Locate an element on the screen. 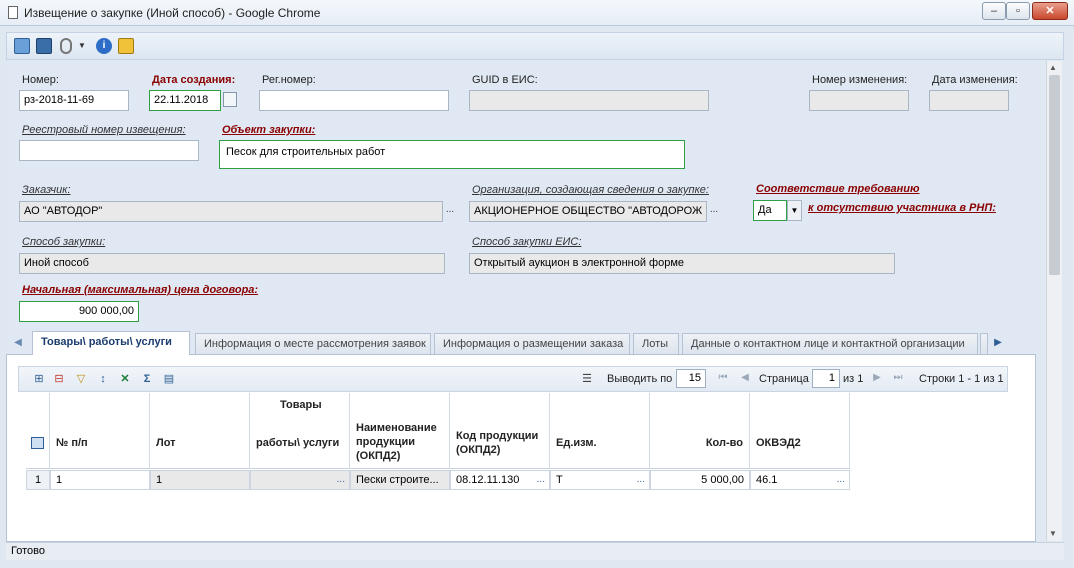  rnp-label-line2: к отсутствию участника в РНП: is located at coordinates (902, 208).